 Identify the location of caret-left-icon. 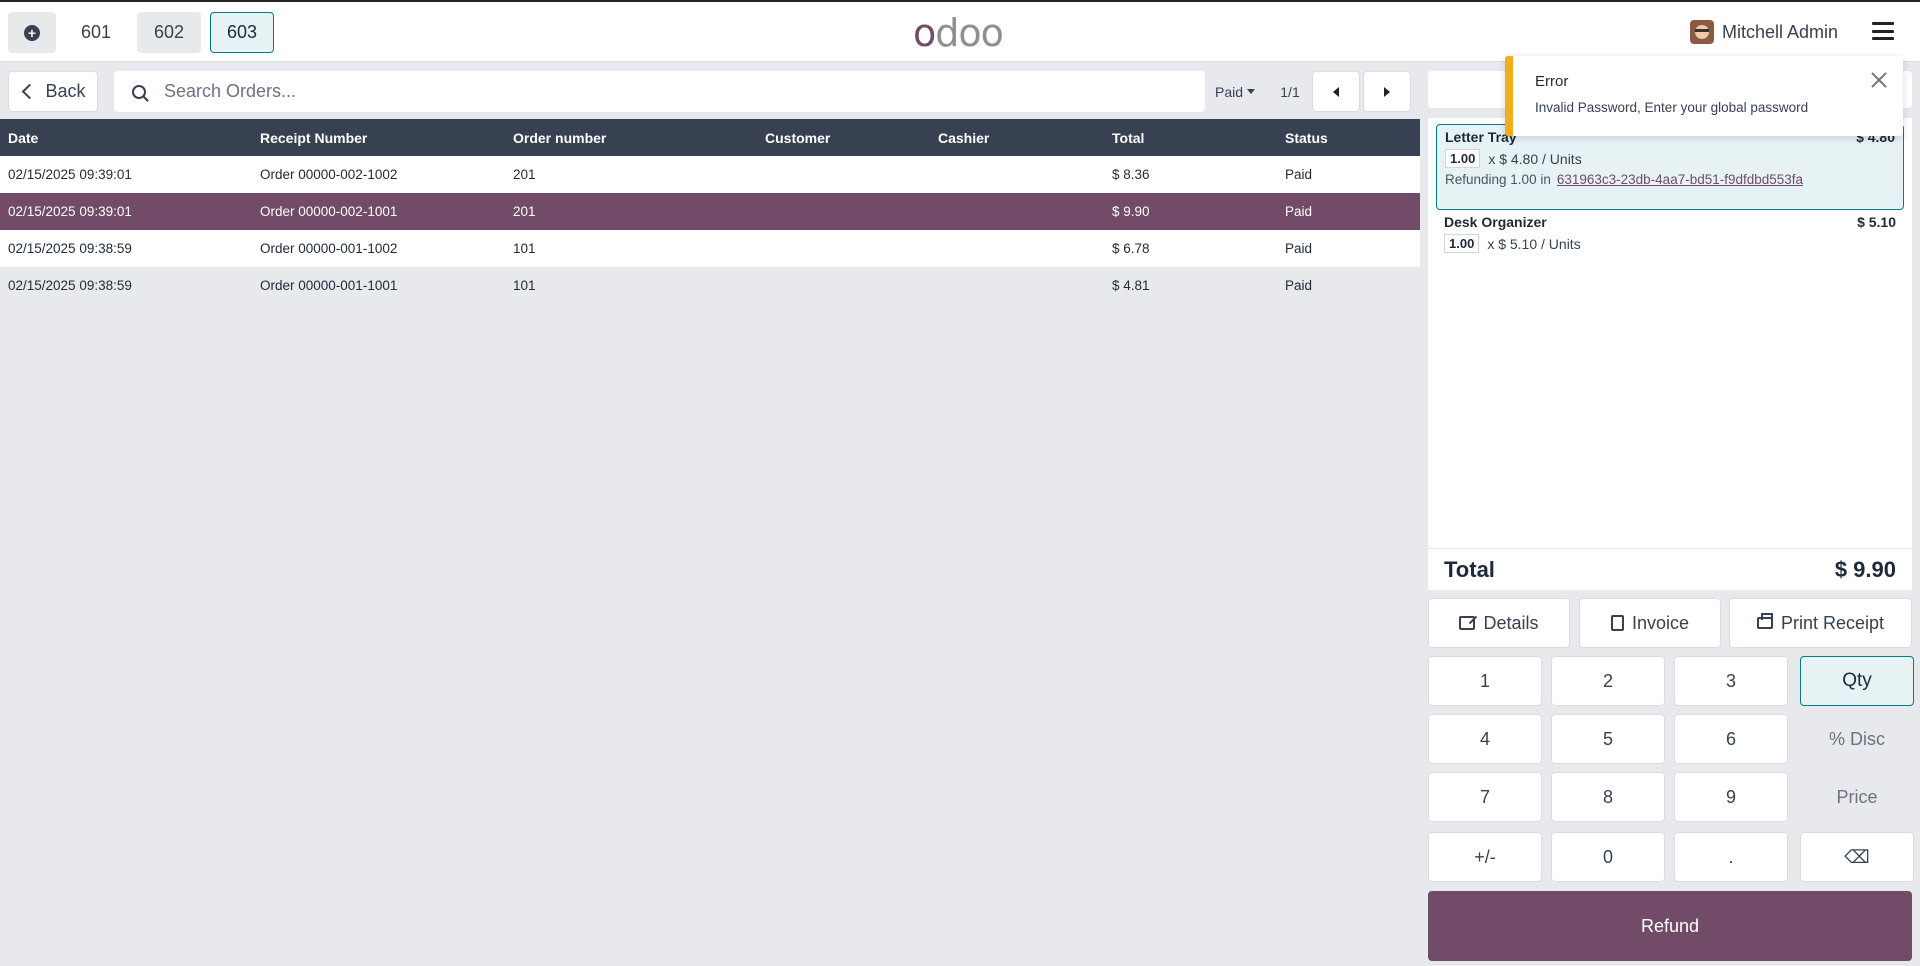
(1336, 91).